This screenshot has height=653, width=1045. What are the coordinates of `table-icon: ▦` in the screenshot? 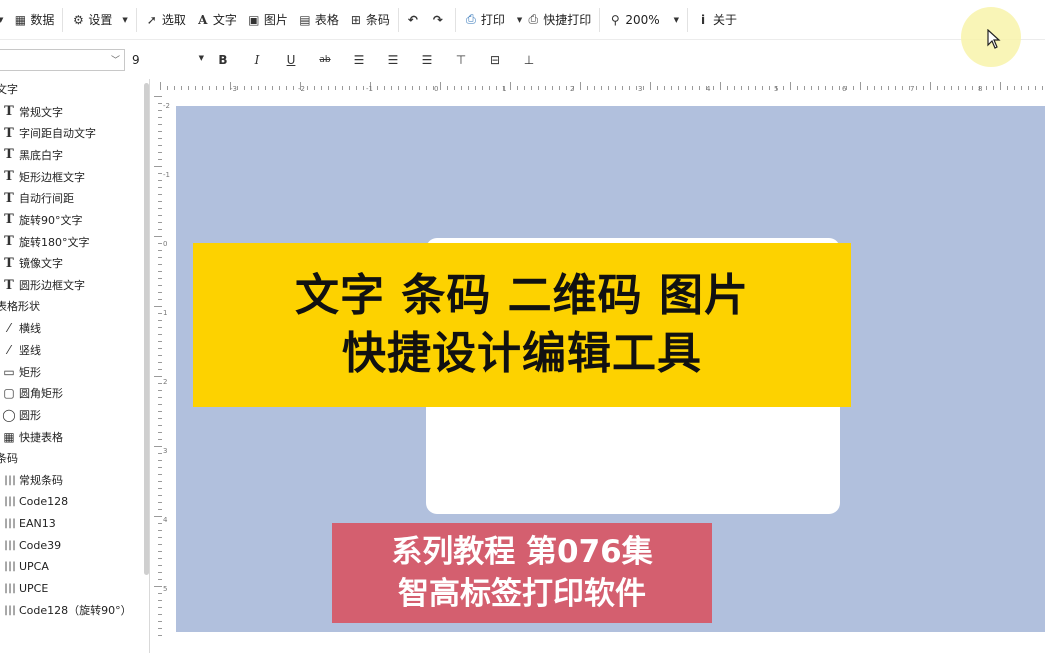 It's located at (9, 436).